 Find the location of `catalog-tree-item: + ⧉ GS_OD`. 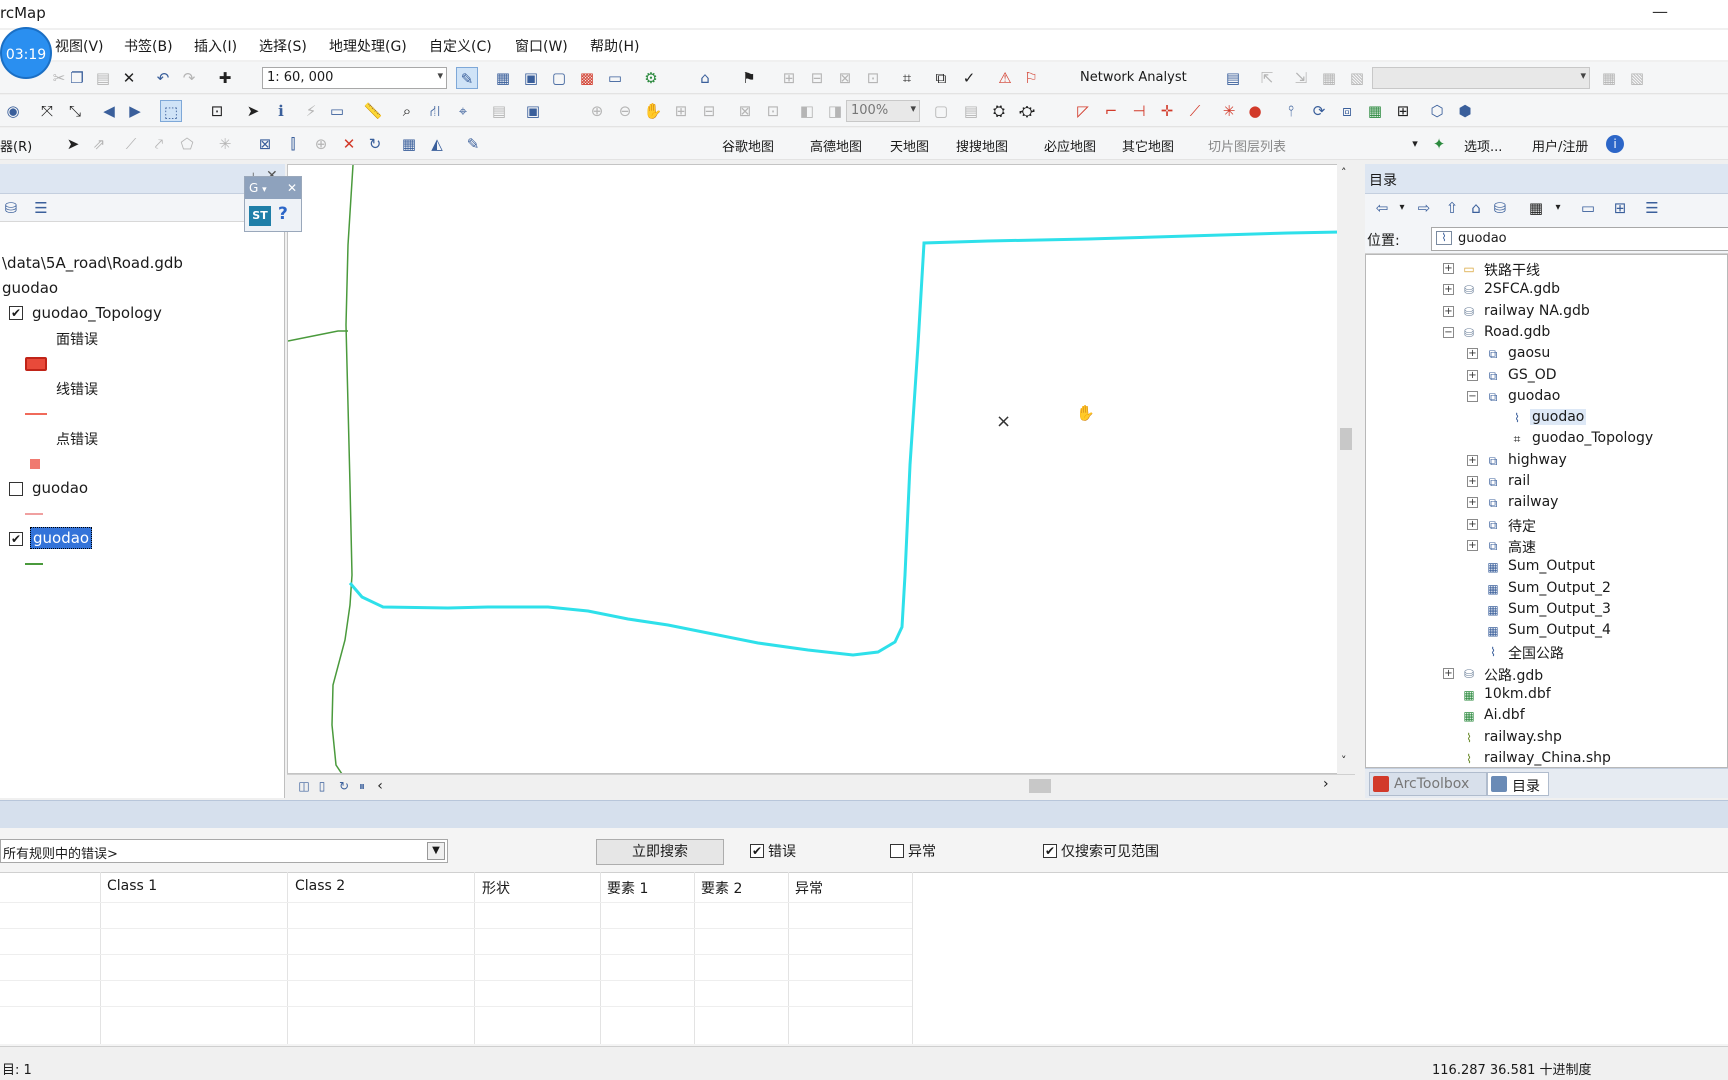

catalog-tree-item: + ⧉ GS_OD is located at coordinates (1546, 376).